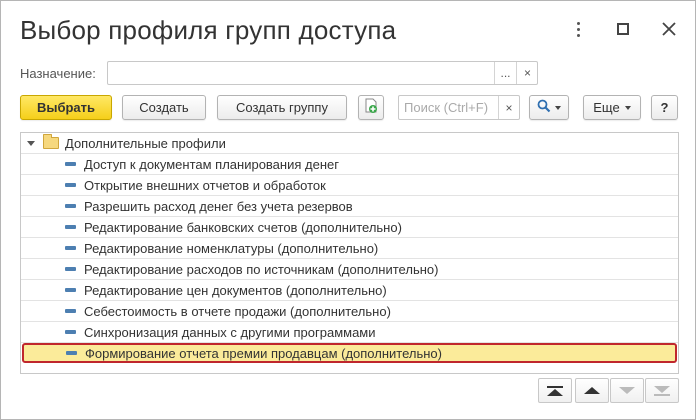  I want to click on move-down-icon, so click(627, 390).